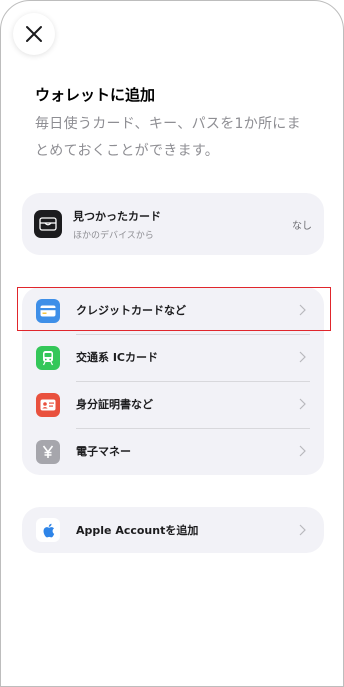 This screenshot has width=344, height=687. I want to click on yen-icon, so click(48, 452).